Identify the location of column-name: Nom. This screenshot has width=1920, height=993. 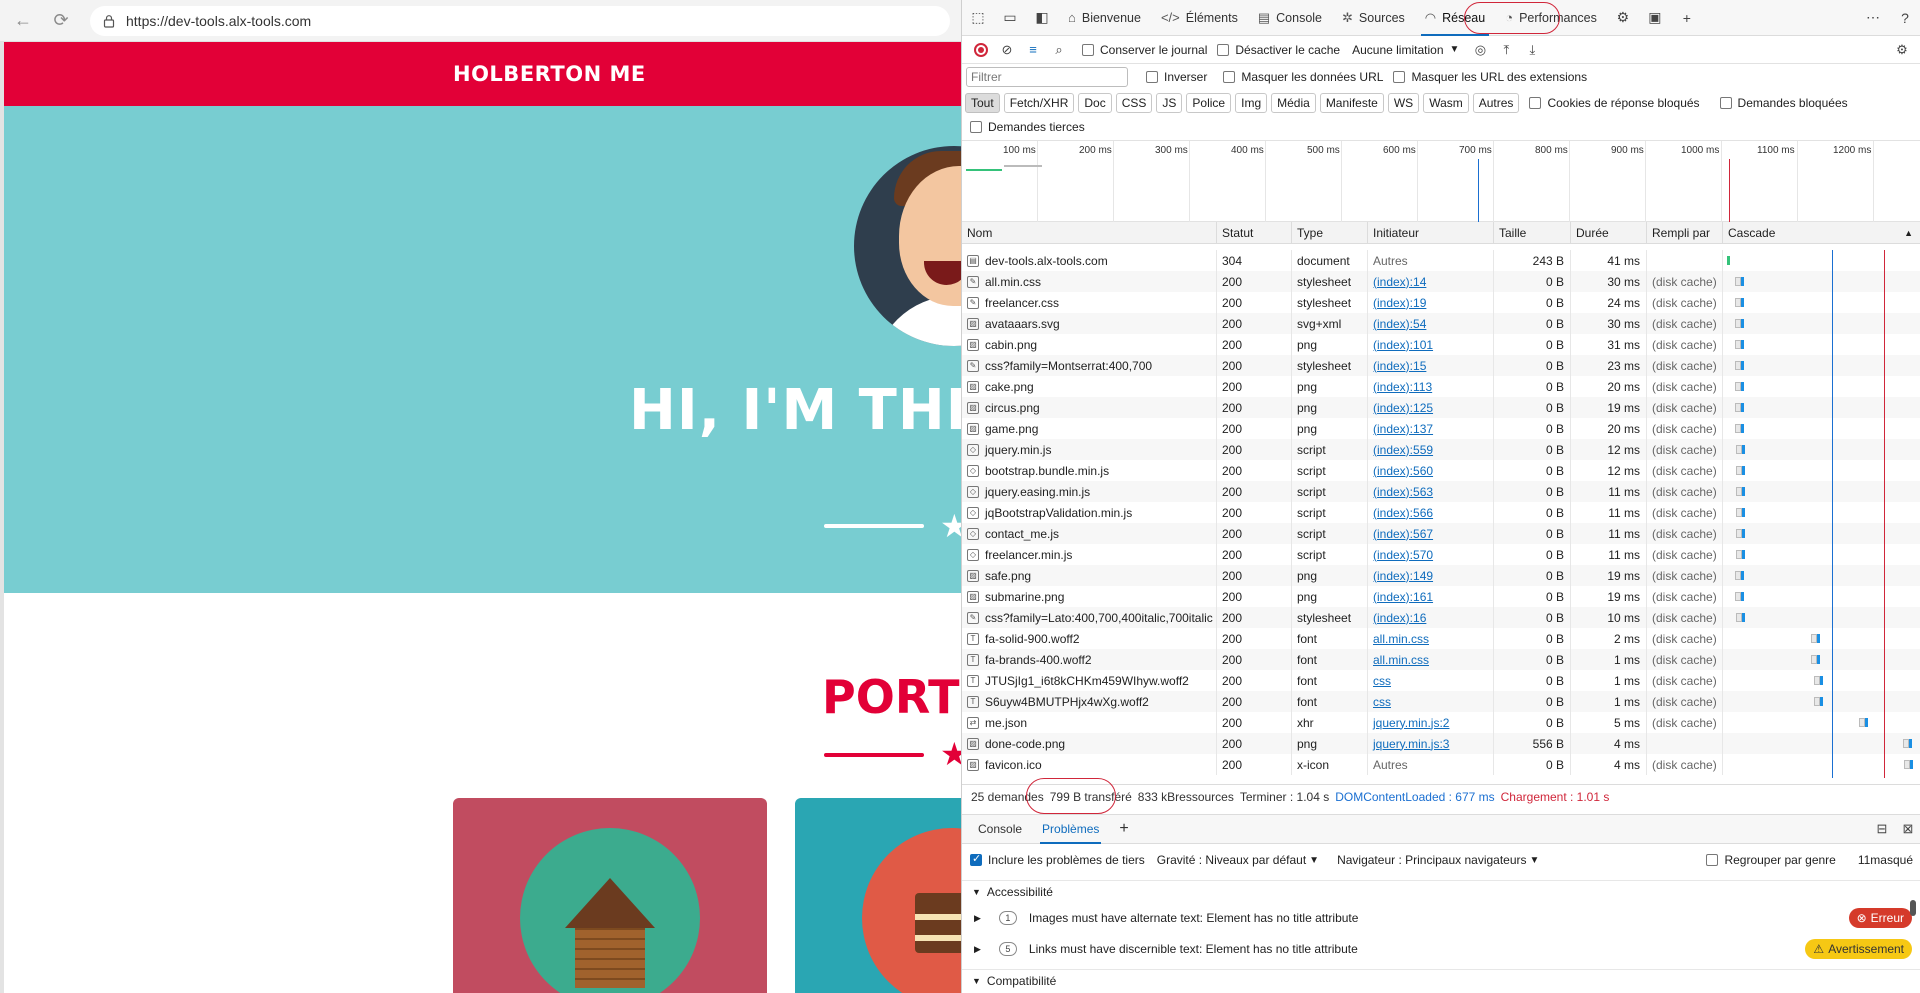
(1089, 232).